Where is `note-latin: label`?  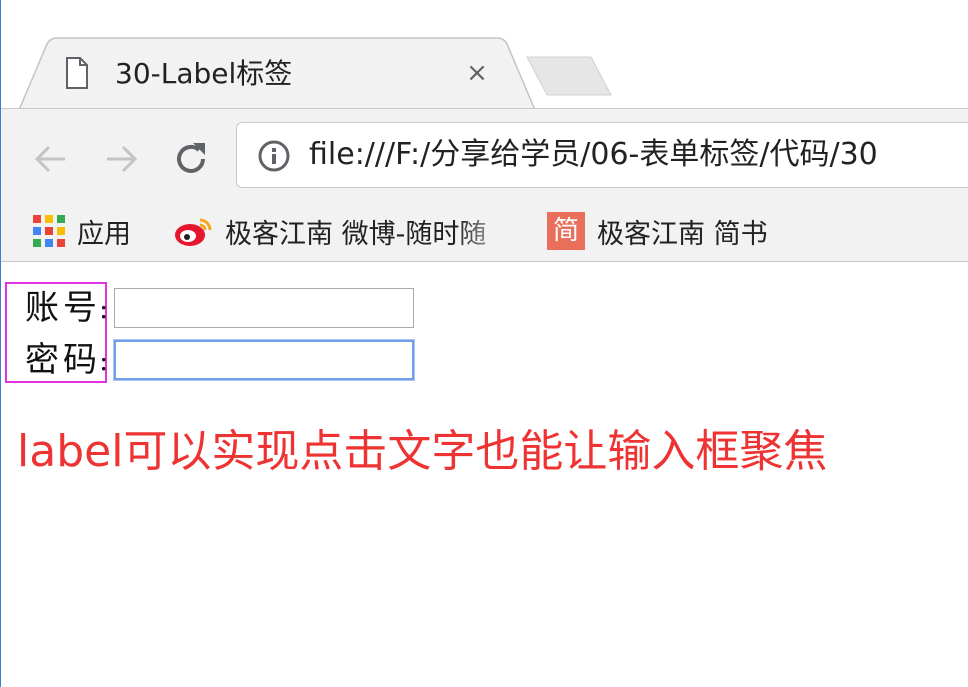 note-latin: label is located at coordinates (70, 451).